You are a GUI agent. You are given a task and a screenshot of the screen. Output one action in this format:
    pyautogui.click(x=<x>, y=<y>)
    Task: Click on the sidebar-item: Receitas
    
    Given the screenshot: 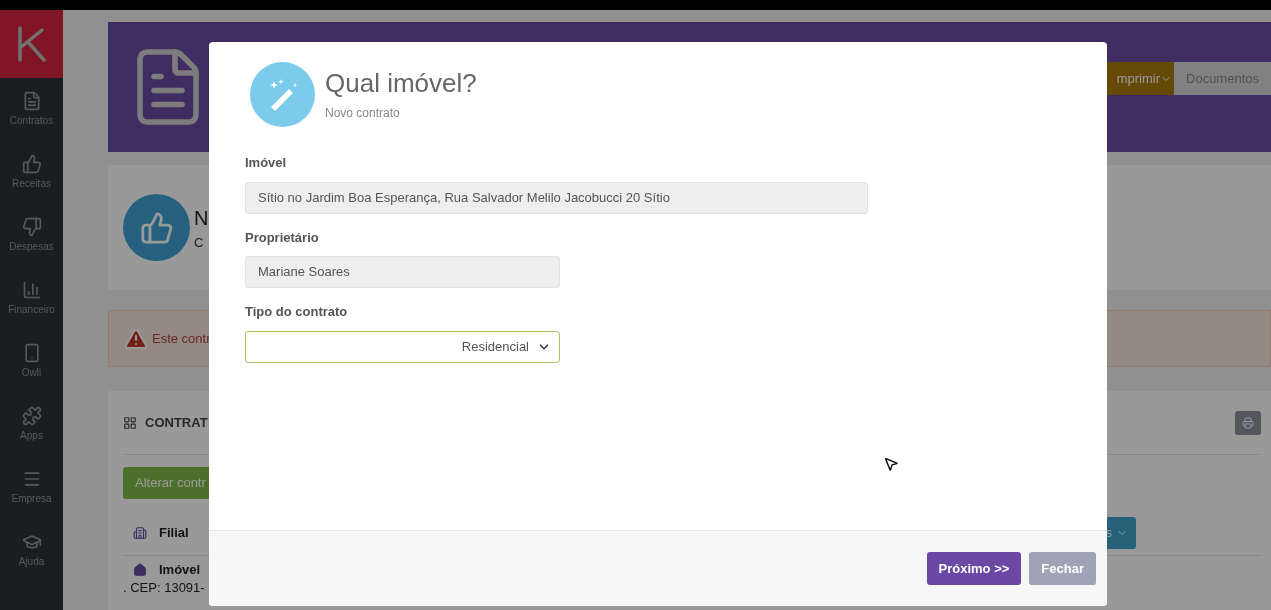 What is the action you would take?
    pyautogui.click(x=31, y=172)
    